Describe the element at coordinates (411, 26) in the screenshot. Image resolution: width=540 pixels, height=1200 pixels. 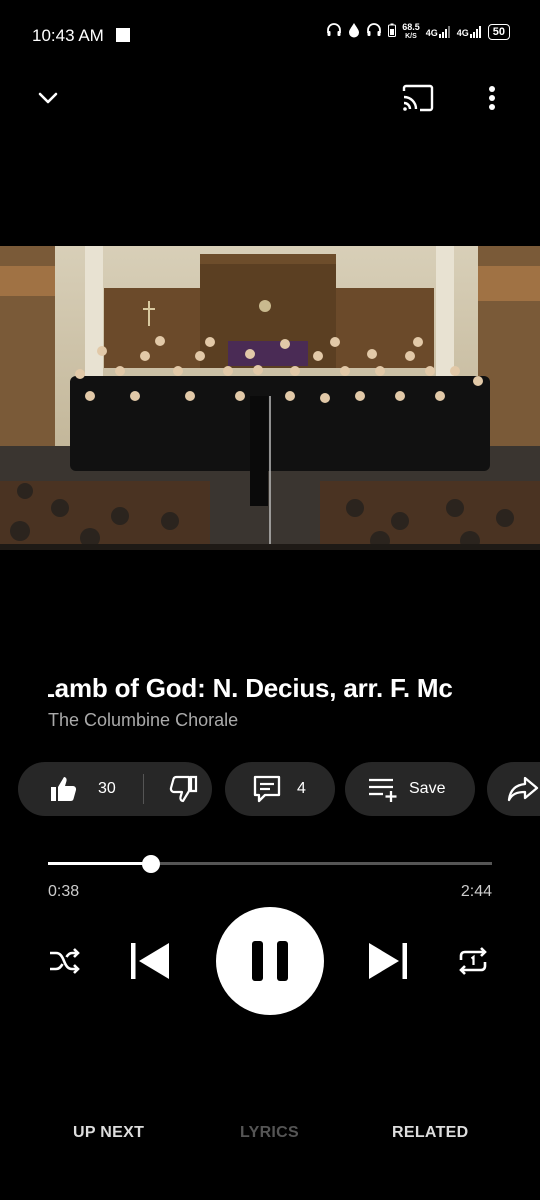
I see `speed-value: 68.5` at that location.